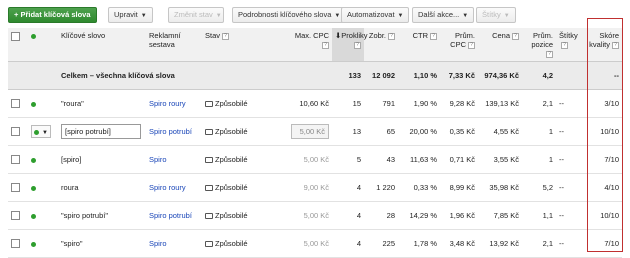 The height and width of the screenshot is (258, 630). Describe the element at coordinates (316, 187) in the screenshot. I see `max-cpc-value: 9,00 Kč` at that location.